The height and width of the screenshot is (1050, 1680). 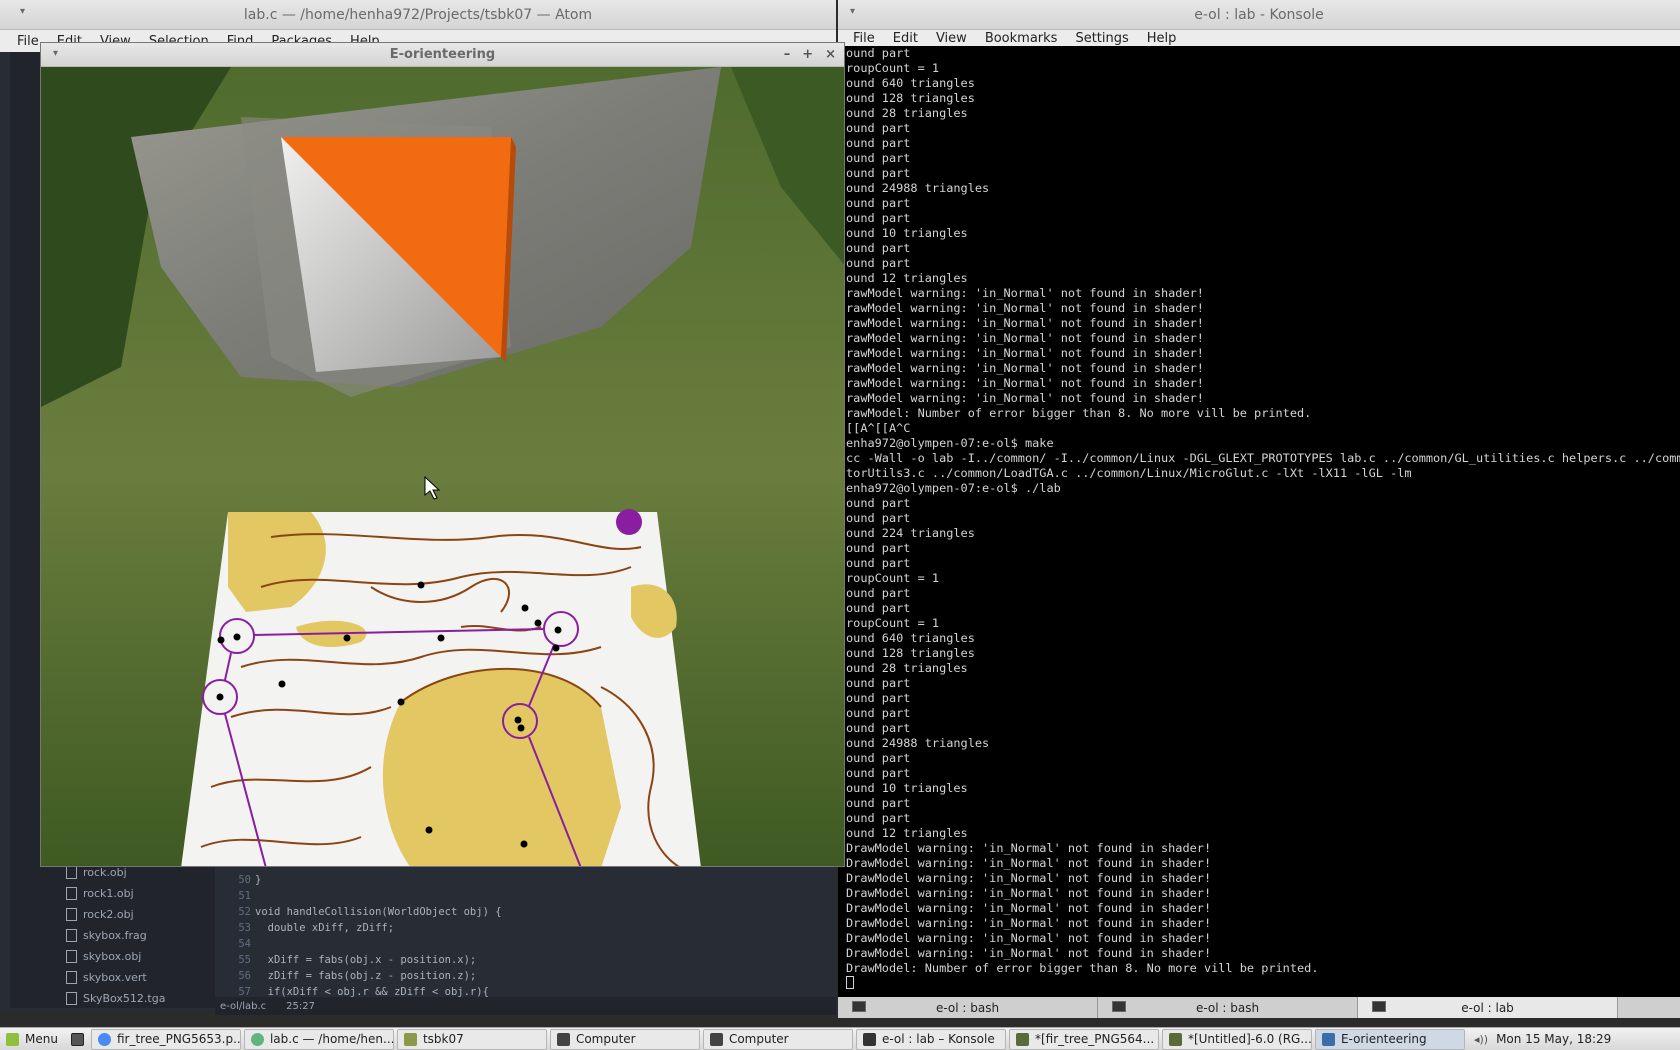 What do you see at coordinates (115, 977) in the screenshot?
I see `tree-item-label: skybox.vert` at bounding box center [115, 977].